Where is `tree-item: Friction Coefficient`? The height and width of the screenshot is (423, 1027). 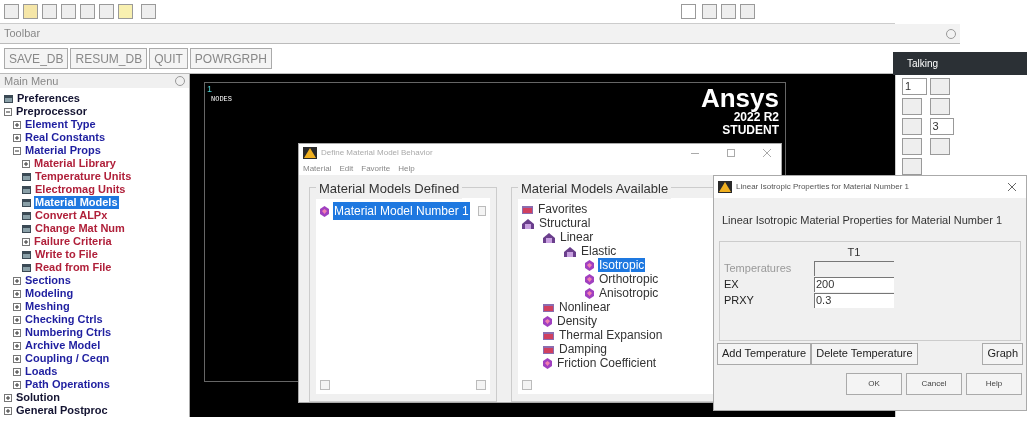
tree-item: Friction Coefficient is located at coordinates (607, 363).